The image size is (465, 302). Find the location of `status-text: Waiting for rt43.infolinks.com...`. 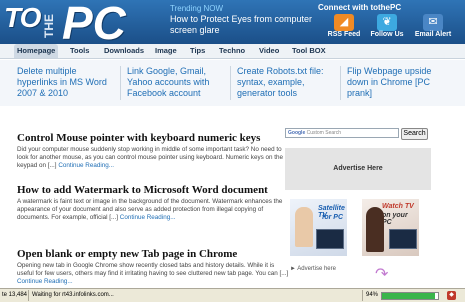

status-text: Waiting for rt43.infolinks.com... is located at coordinates (73, 295).